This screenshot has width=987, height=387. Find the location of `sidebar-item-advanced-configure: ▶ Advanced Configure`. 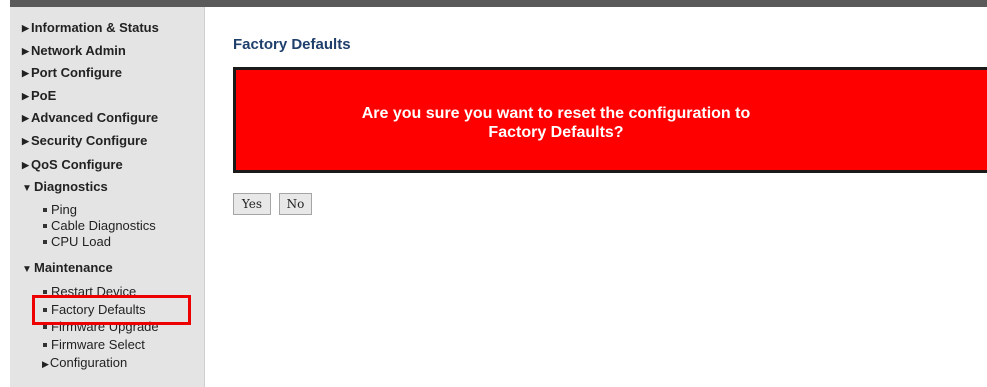

sidebar-item-advanced-configure: ▶ Advanced Configure is located at coordinates (90, 118).